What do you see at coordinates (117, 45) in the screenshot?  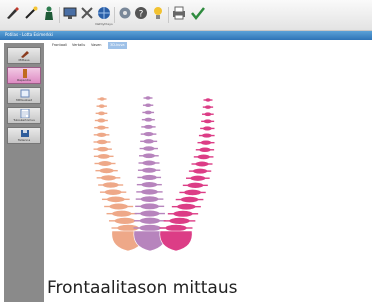 I see `tab-3d-kuva: 3D-kuva` at bounding box center [117, 45].